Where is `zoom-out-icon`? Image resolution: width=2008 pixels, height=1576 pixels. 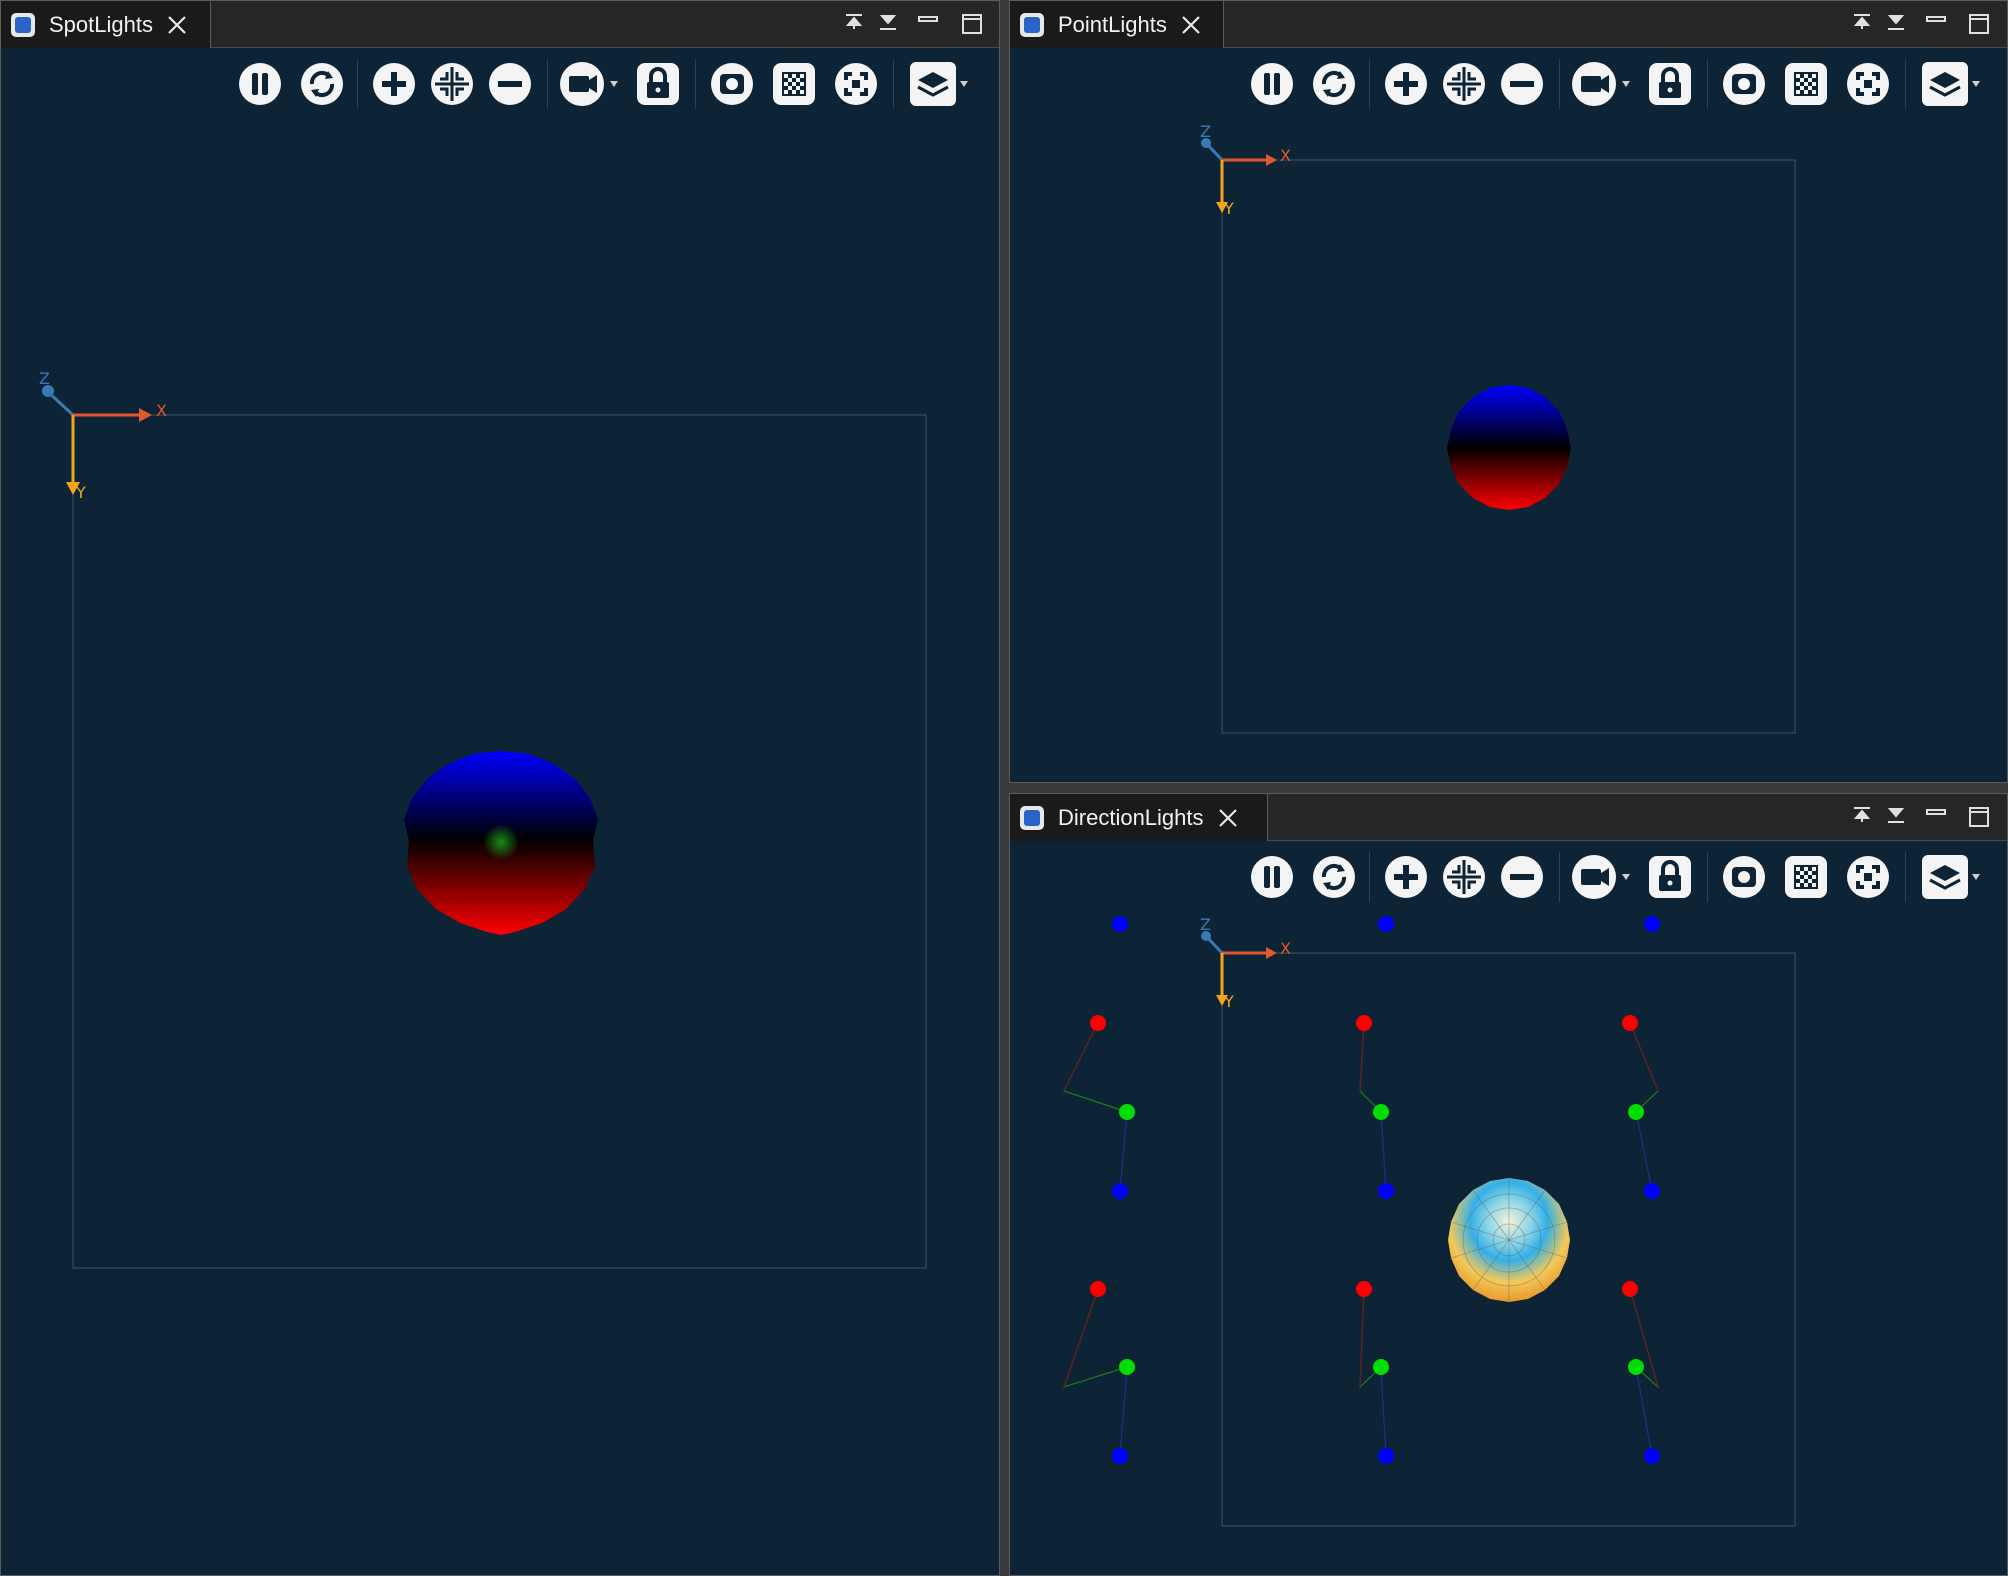 zoom-out-icon is located at coordinates (1522, 84).